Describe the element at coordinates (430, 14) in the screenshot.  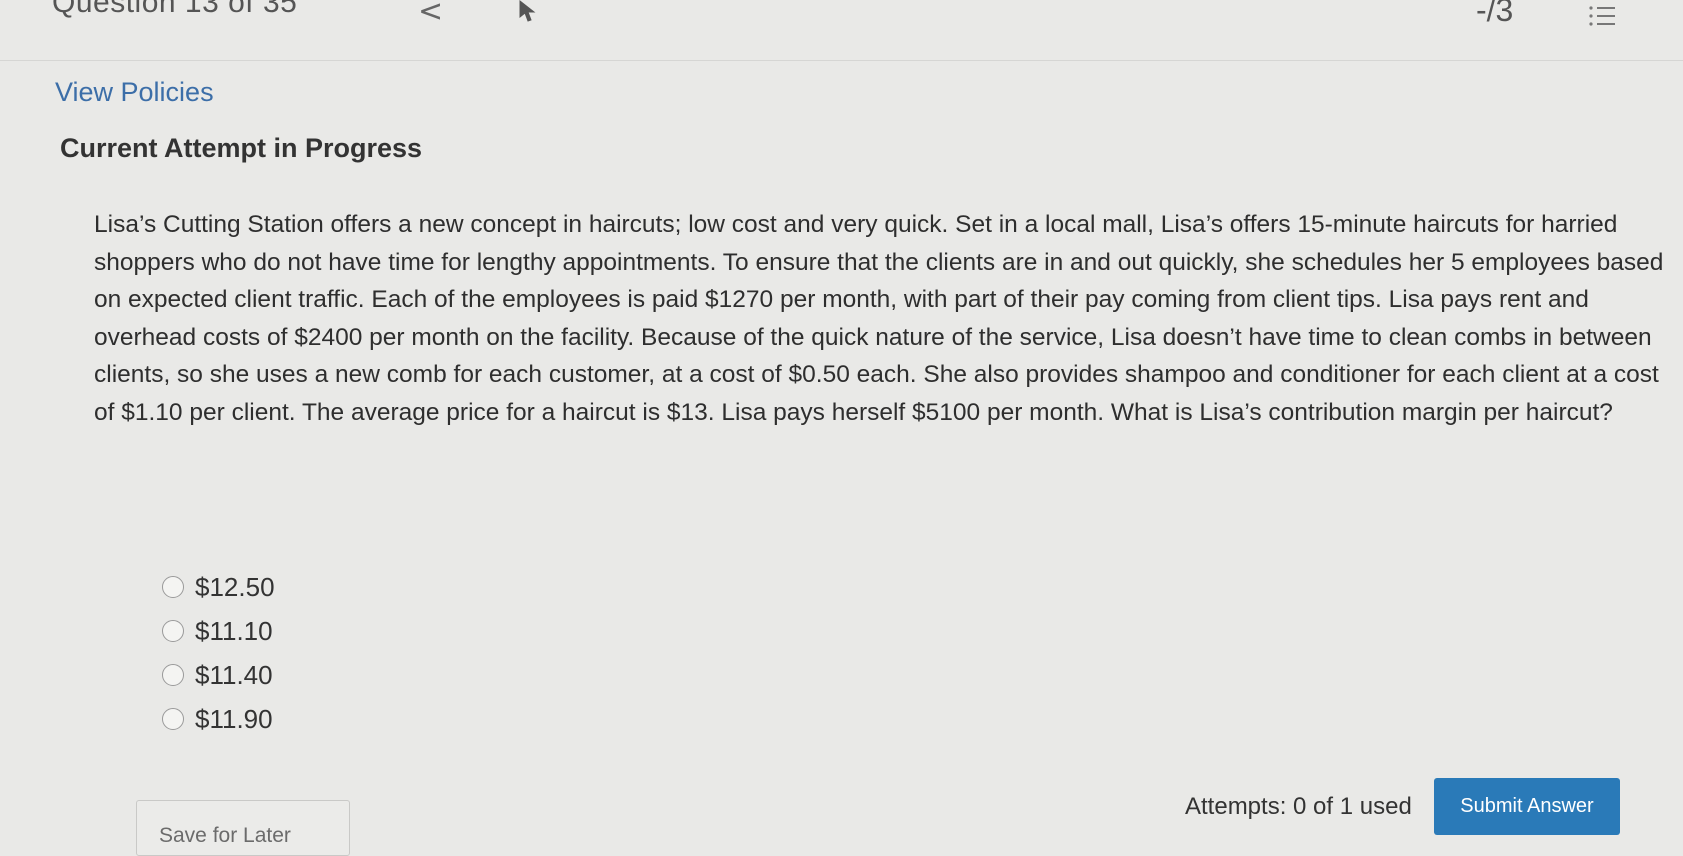
I see `previous-question-button: <` at that location.